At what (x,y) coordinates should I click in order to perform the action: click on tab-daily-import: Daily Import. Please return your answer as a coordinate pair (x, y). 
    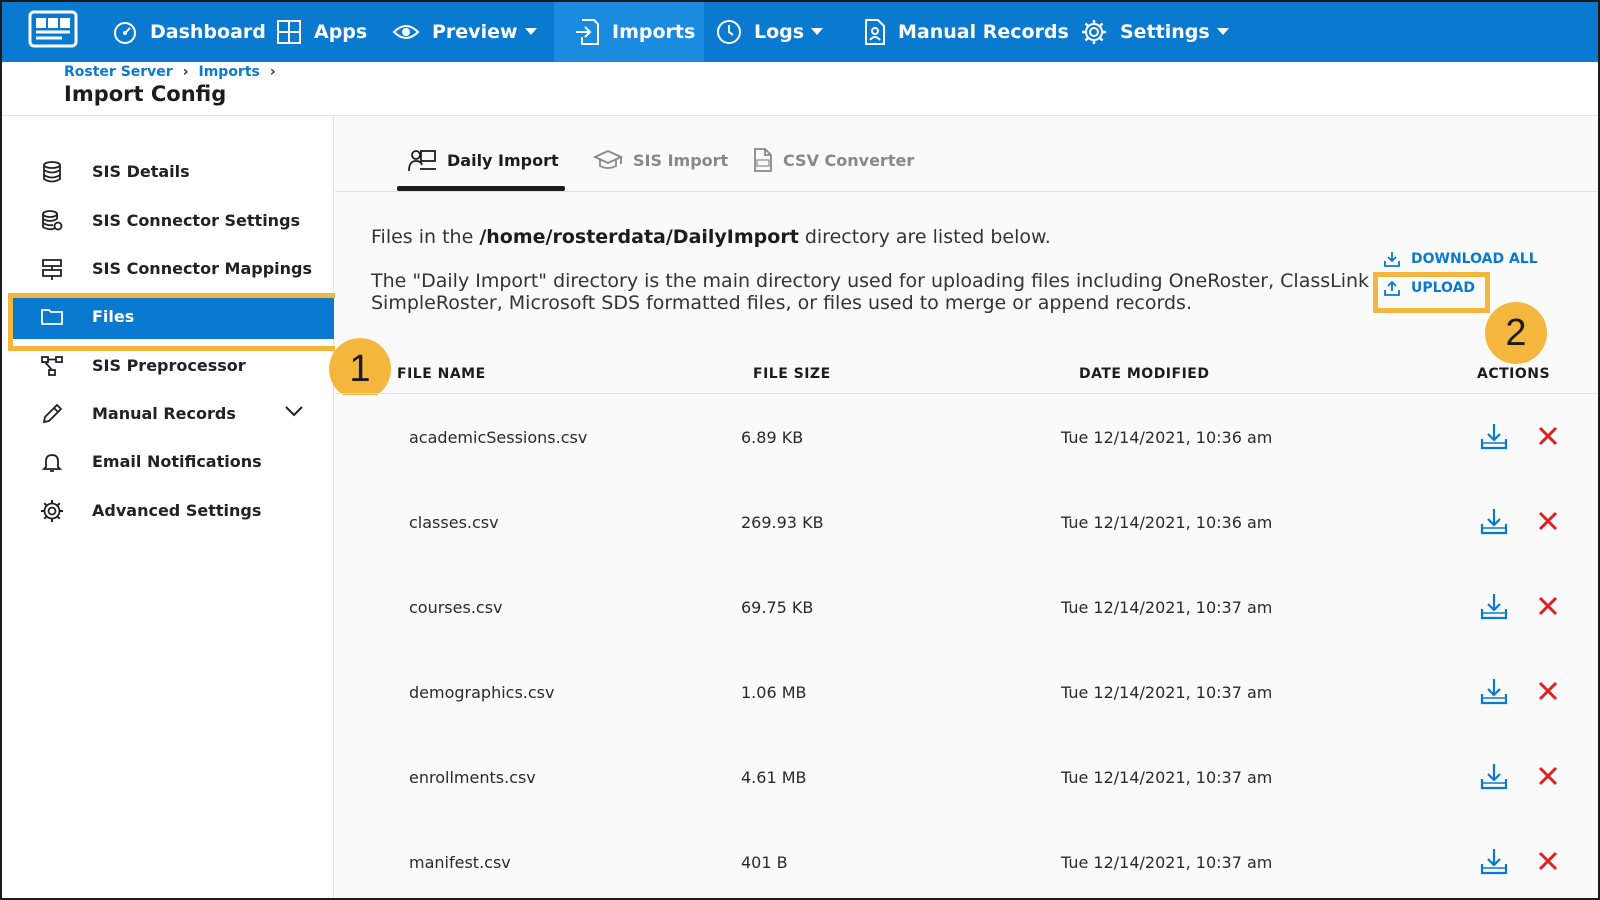
    Looking at the image, I should click on (483, 160).